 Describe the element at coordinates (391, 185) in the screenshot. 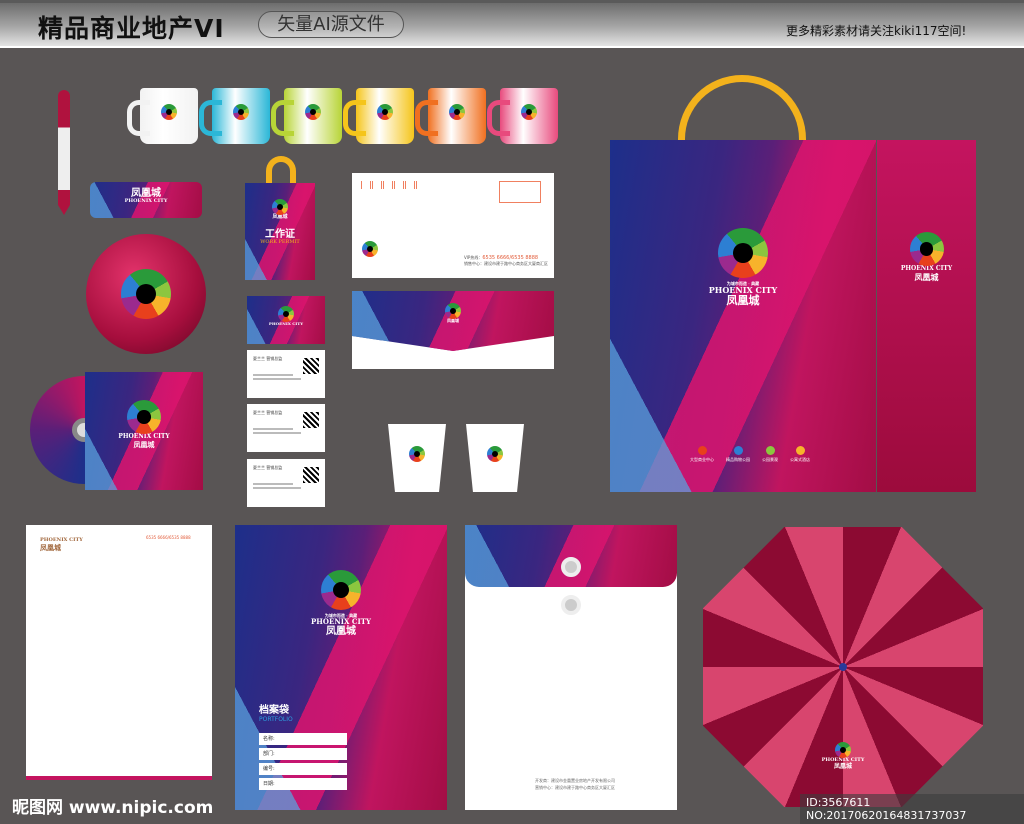

I see `postcode-boxes` at that location.